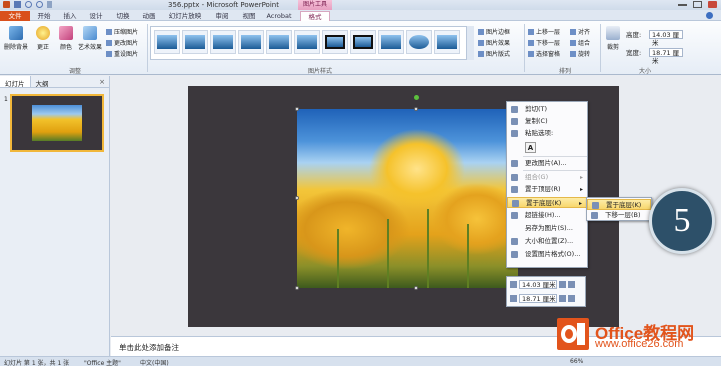 This screenshot has height=366, width=721. What do you see at coordinates (547, 177) in the screenshot?
I see `menu-item-group: 组合(G) ▸` at bounding box center [547, 177].